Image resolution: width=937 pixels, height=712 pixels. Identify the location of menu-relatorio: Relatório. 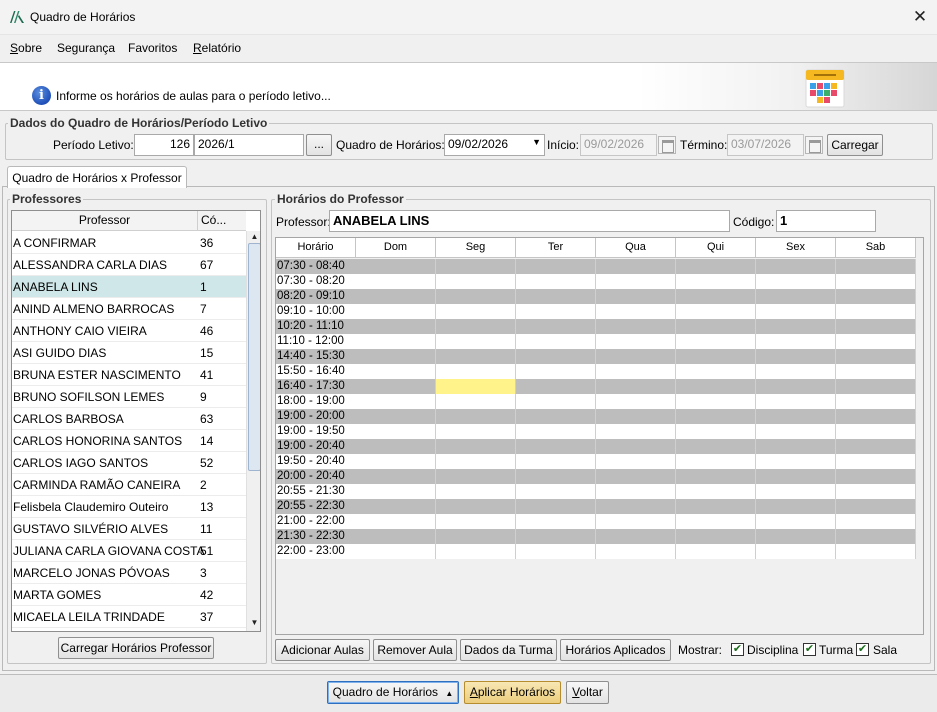
(217, 48).